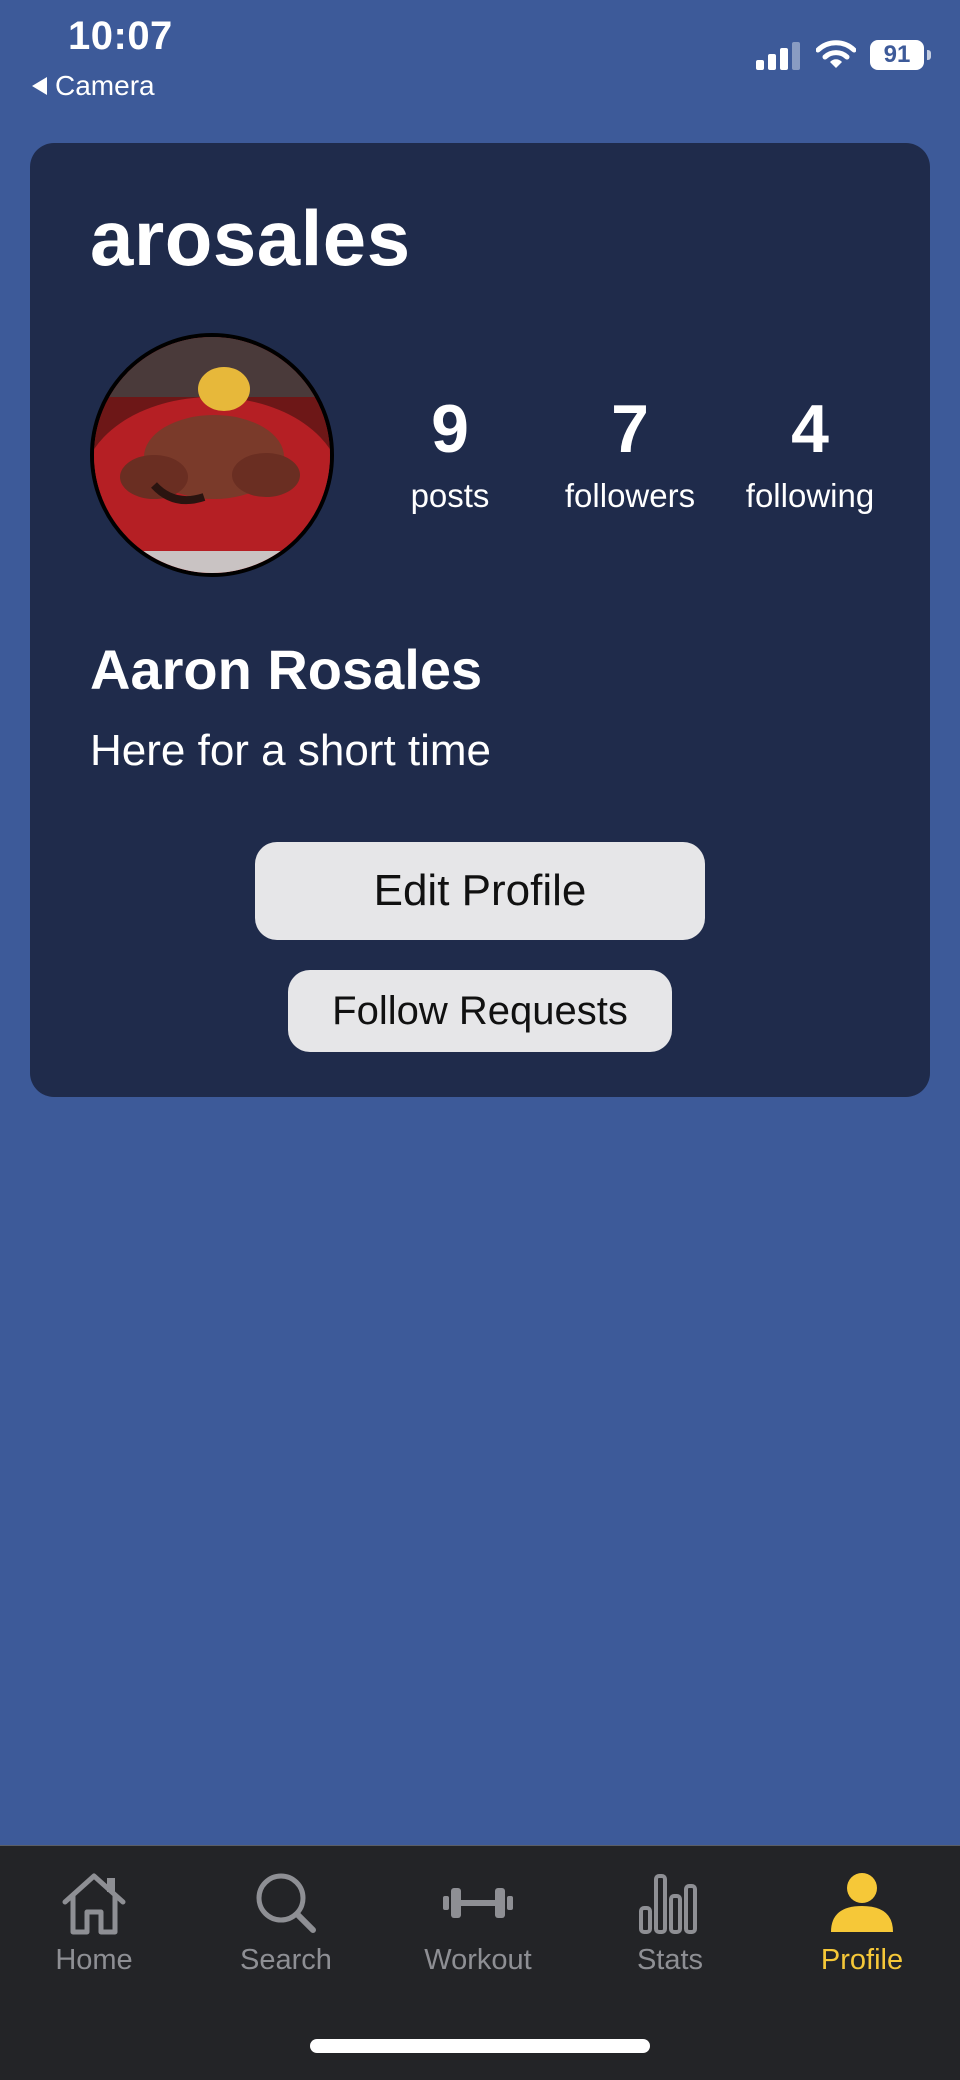  Describe the element at coordinates (105, 85) in the screenshot. I see `back-label: Camera` at that location.